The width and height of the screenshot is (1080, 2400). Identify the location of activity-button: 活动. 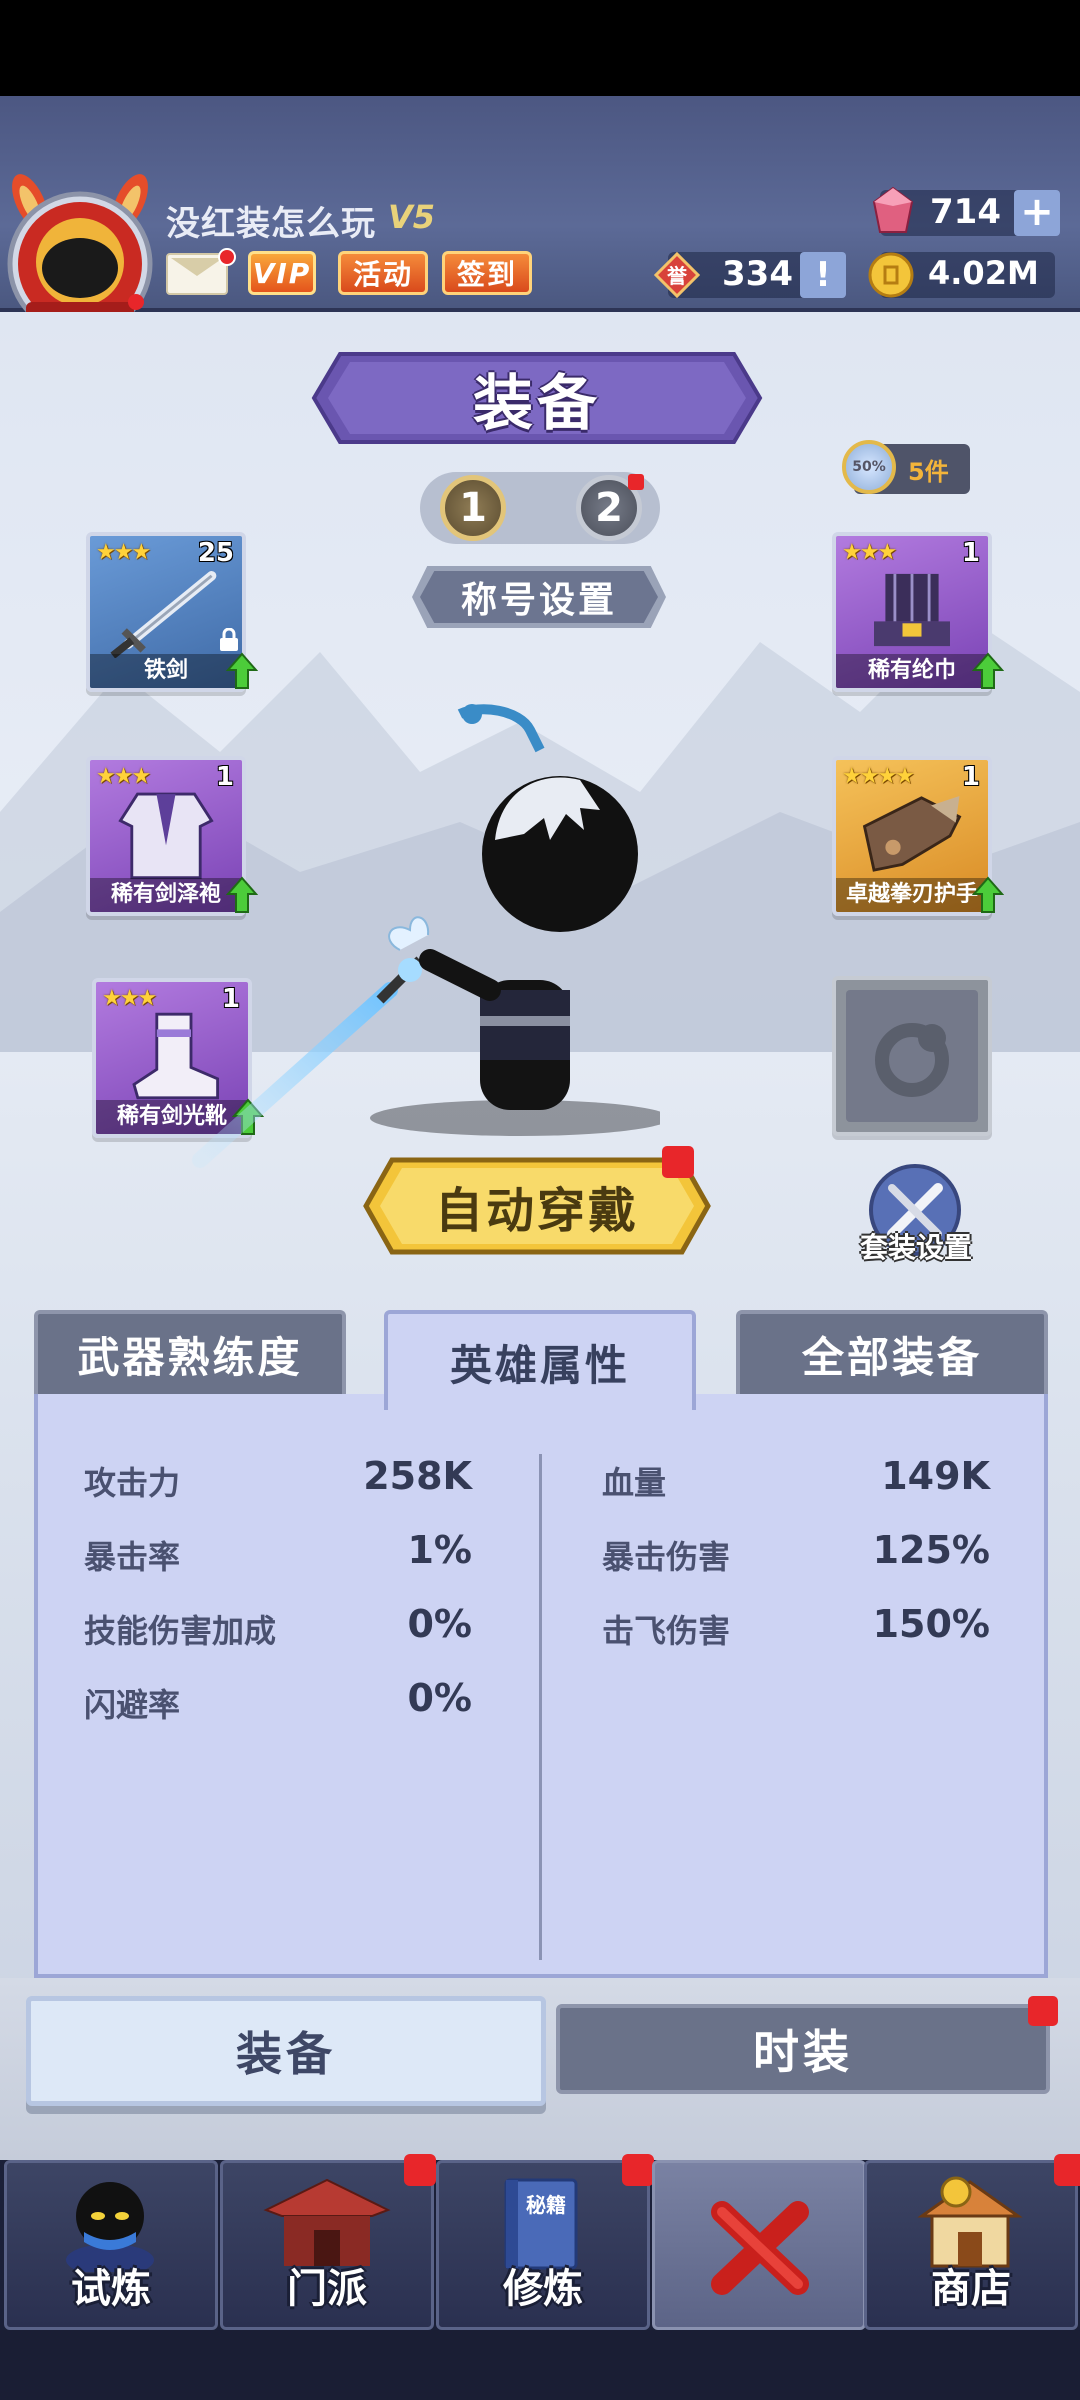
(383, 273).